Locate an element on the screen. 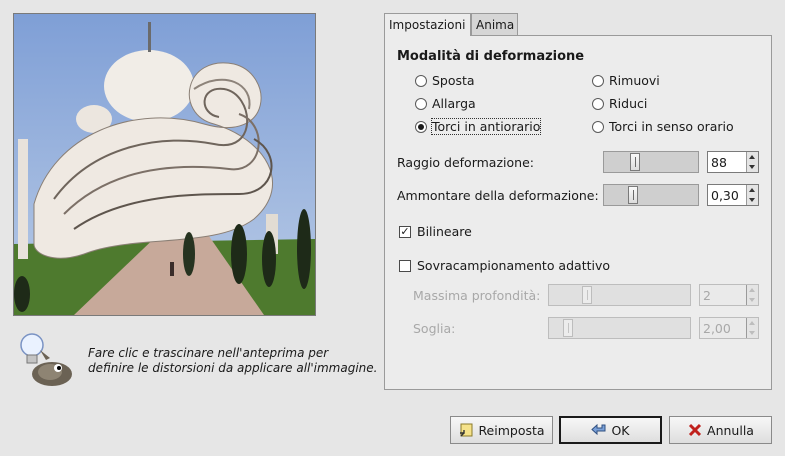 The image size is (785, 456). radio-swirl-ccw: Torci in antiorario is located at coordinates (478, 126).